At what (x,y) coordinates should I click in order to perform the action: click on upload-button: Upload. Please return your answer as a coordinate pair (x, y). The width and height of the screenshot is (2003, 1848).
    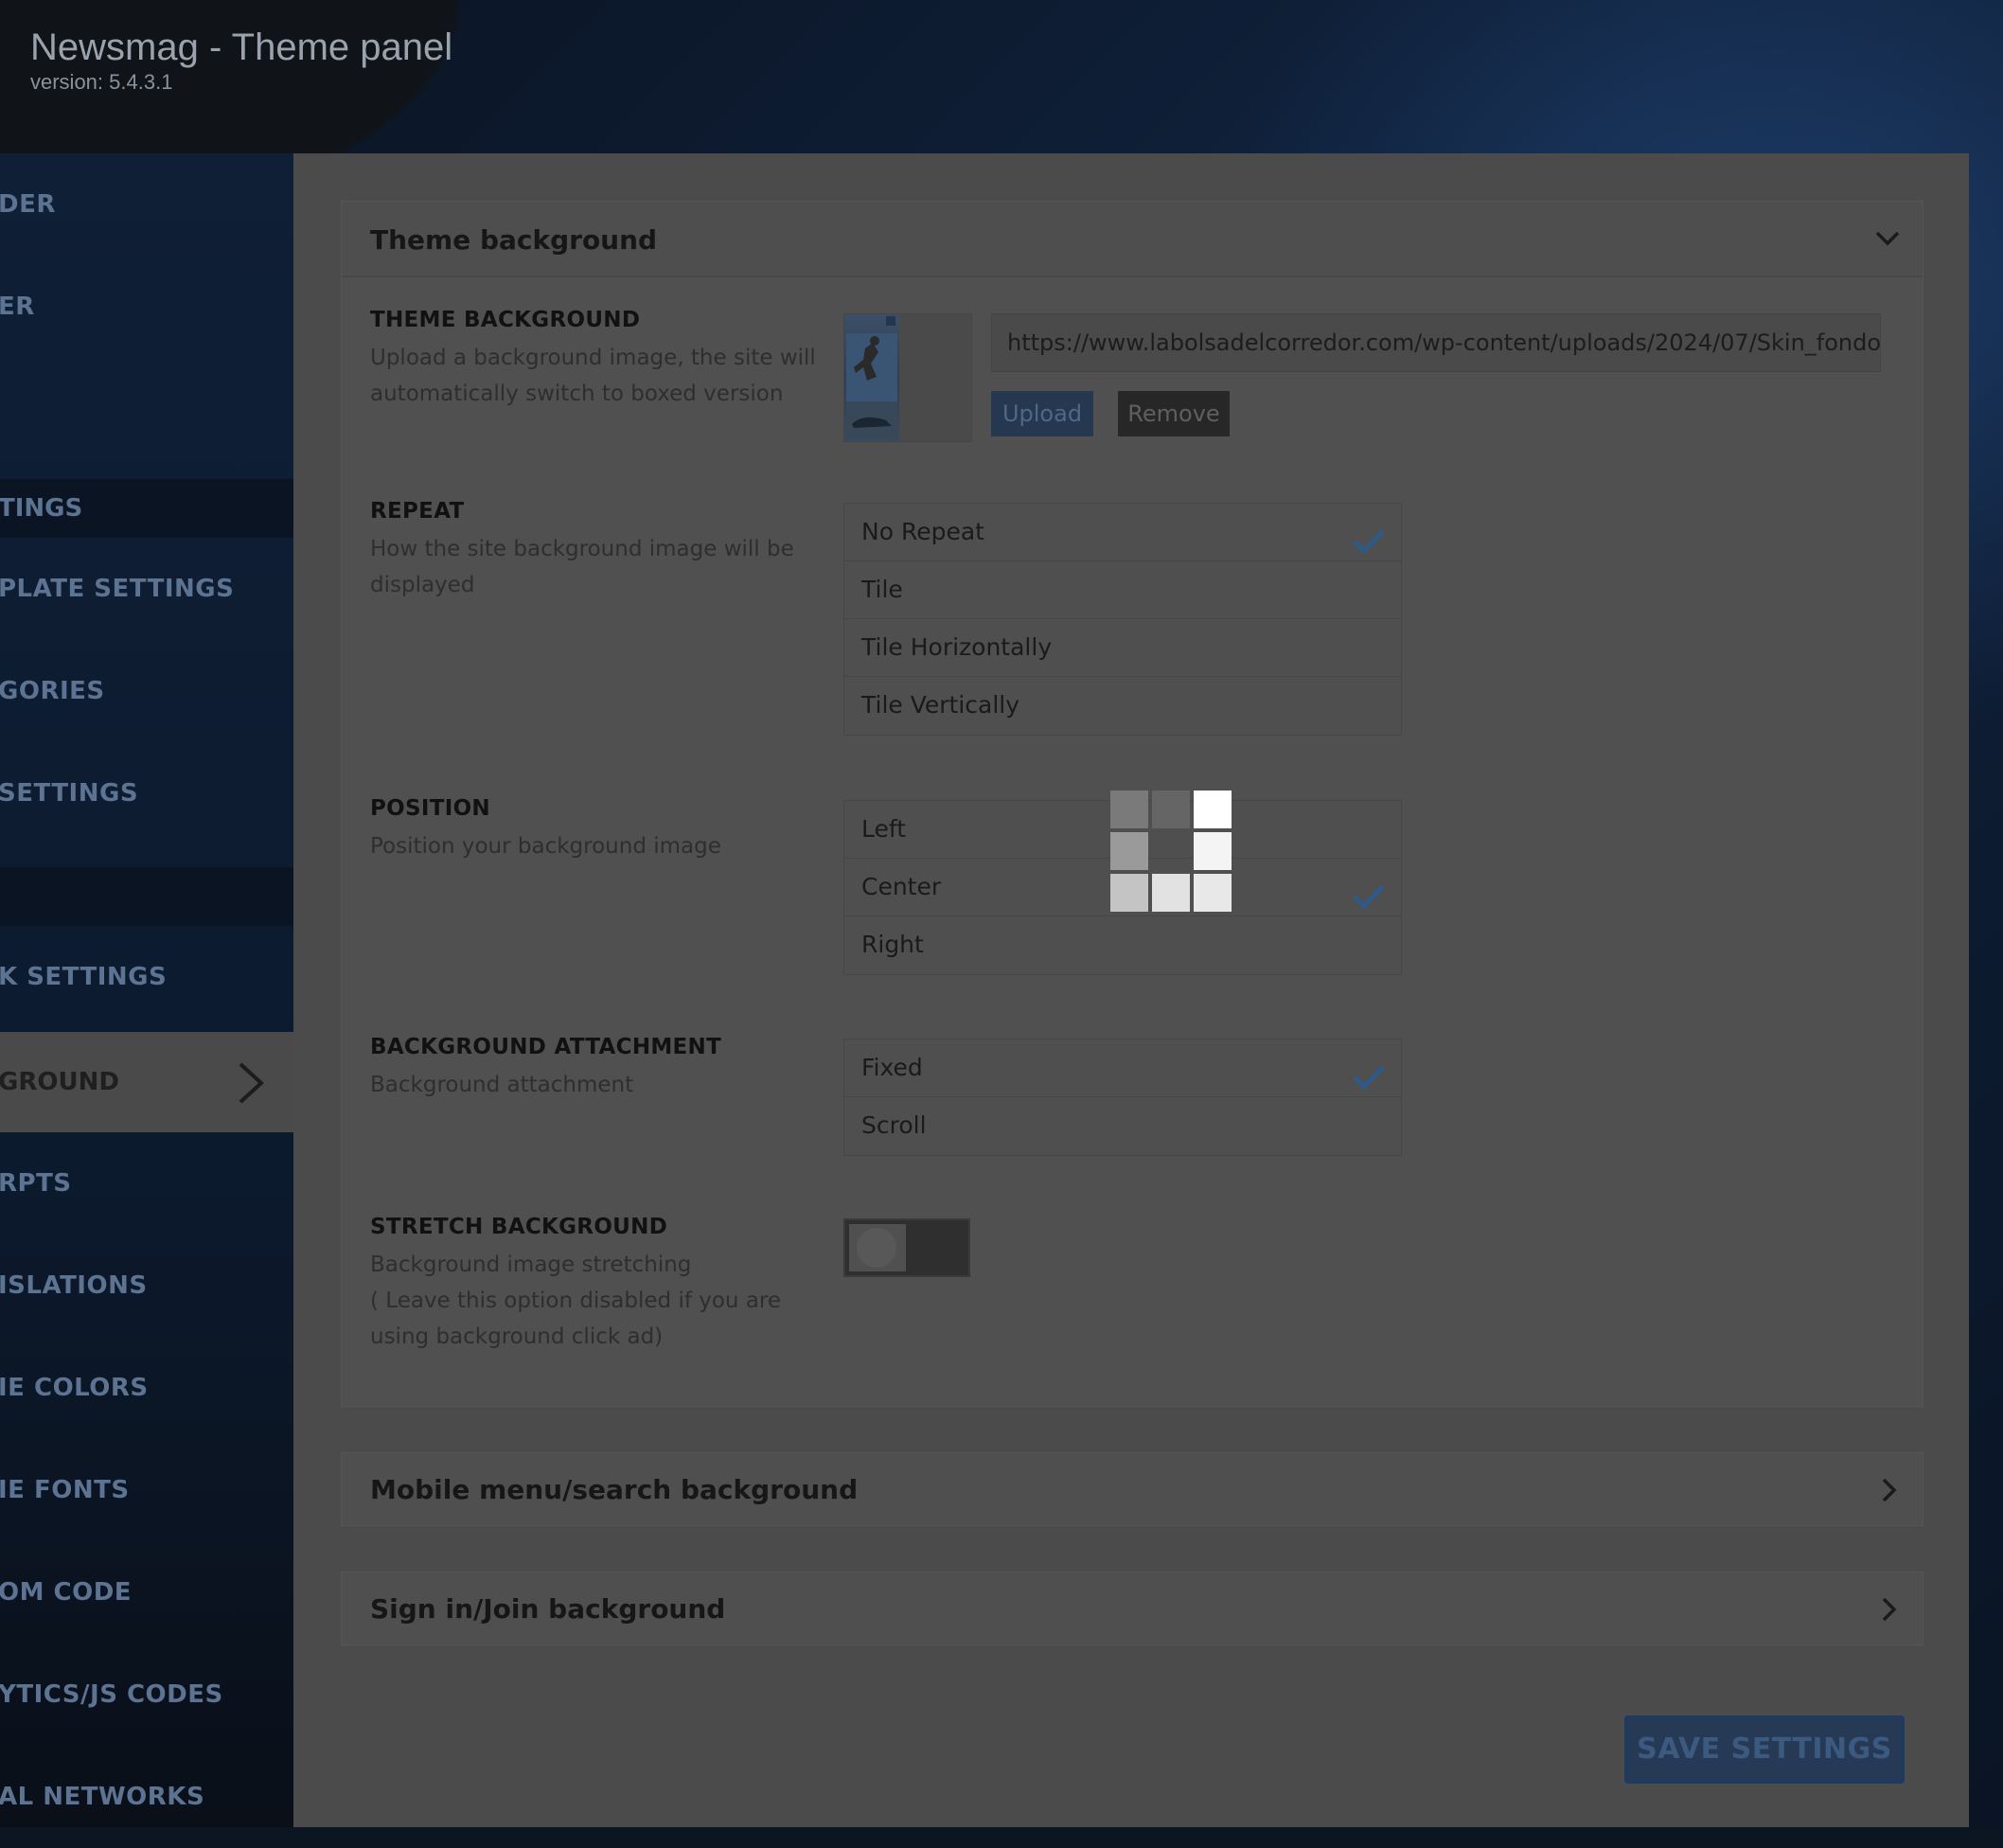
    Looking at the image, I should click on (1042, 413).